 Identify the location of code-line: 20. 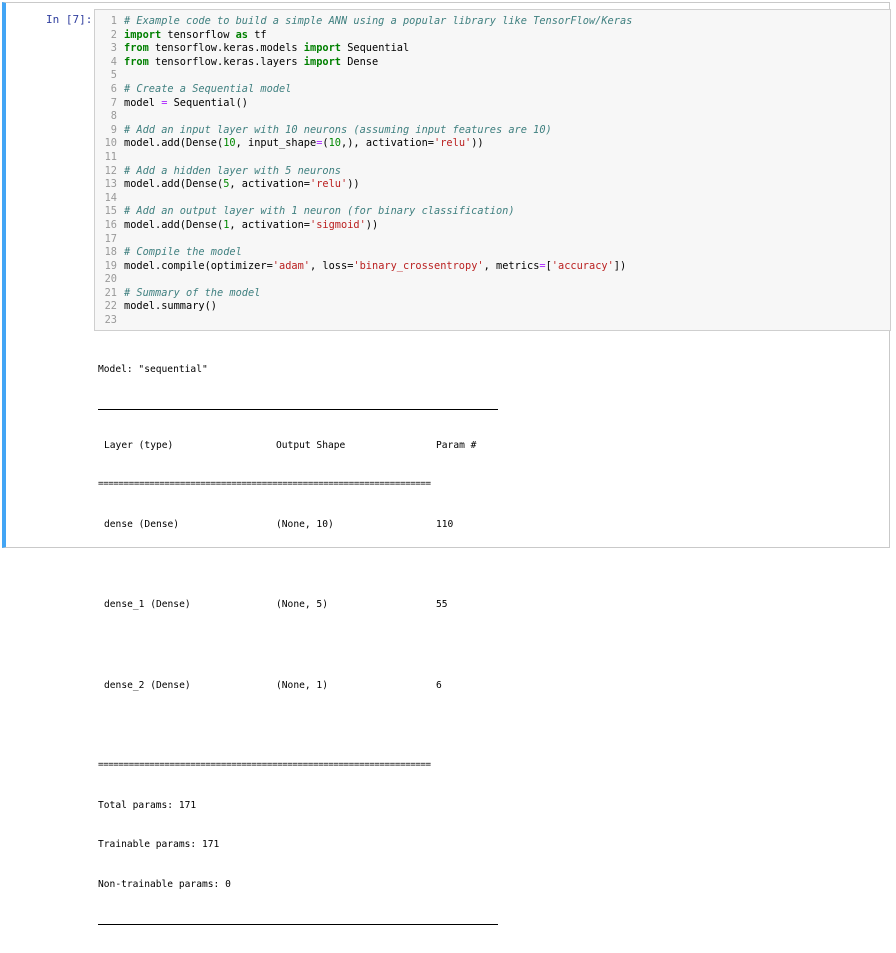
(492, 280).